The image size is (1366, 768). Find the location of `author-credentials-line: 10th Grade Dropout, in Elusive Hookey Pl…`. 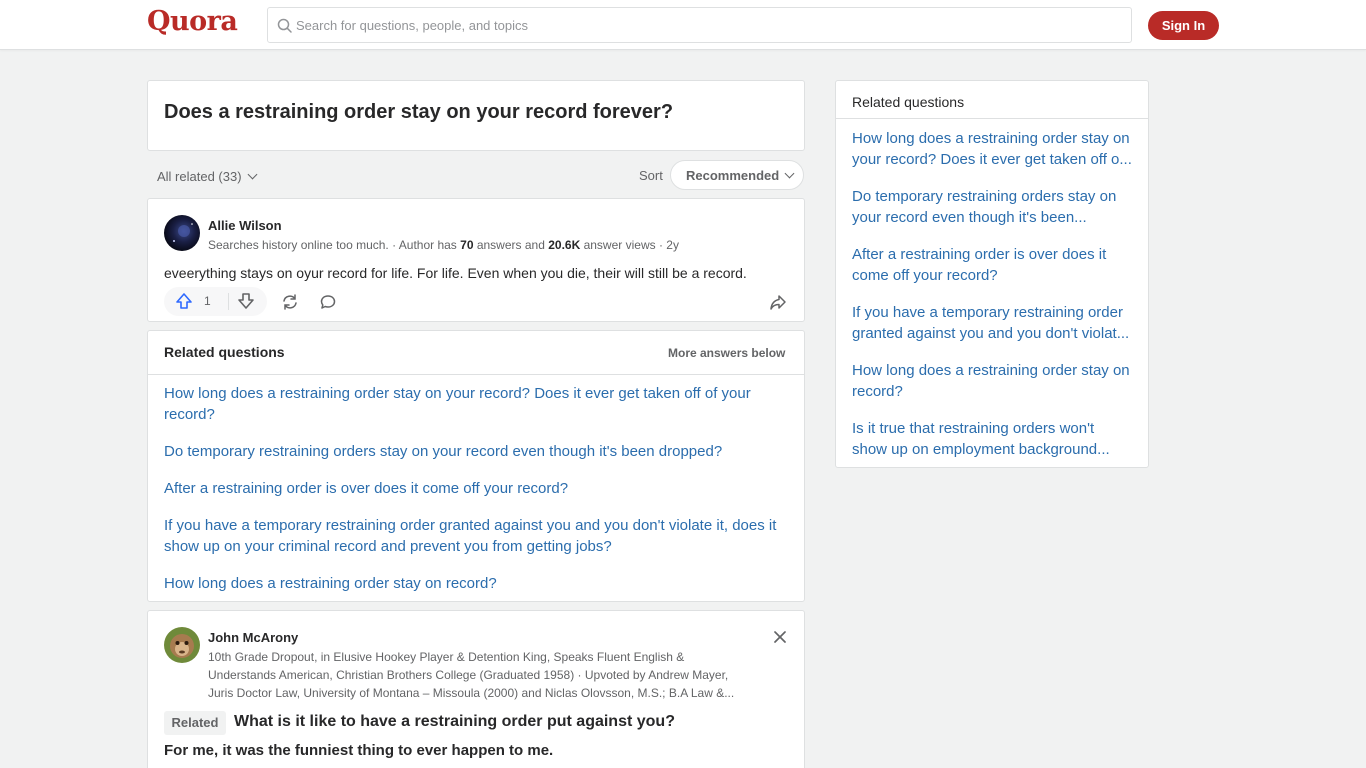

author-credentials-line: 10th Grade Dropout, in Elusive Hookey Pl… is located at coordinates (446, 657).